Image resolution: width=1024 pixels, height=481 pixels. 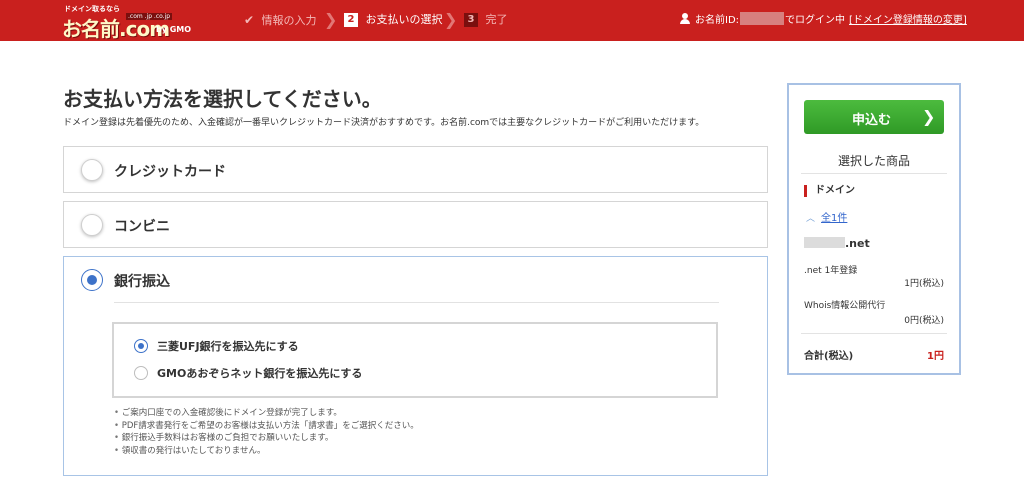 I want to click on item-count-link: 全1件, so click(x=834, y=218).